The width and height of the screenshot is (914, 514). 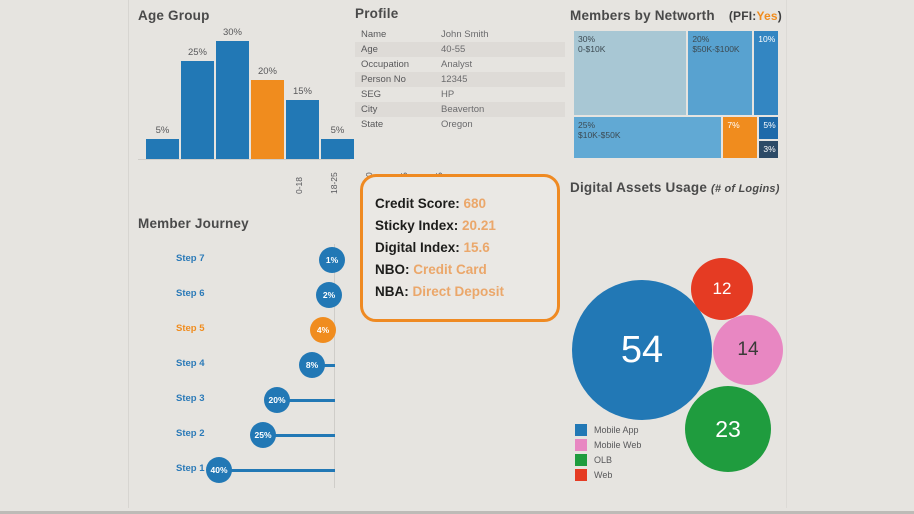 I want to click on profile-row-key: City, so click(x=369, y=109).